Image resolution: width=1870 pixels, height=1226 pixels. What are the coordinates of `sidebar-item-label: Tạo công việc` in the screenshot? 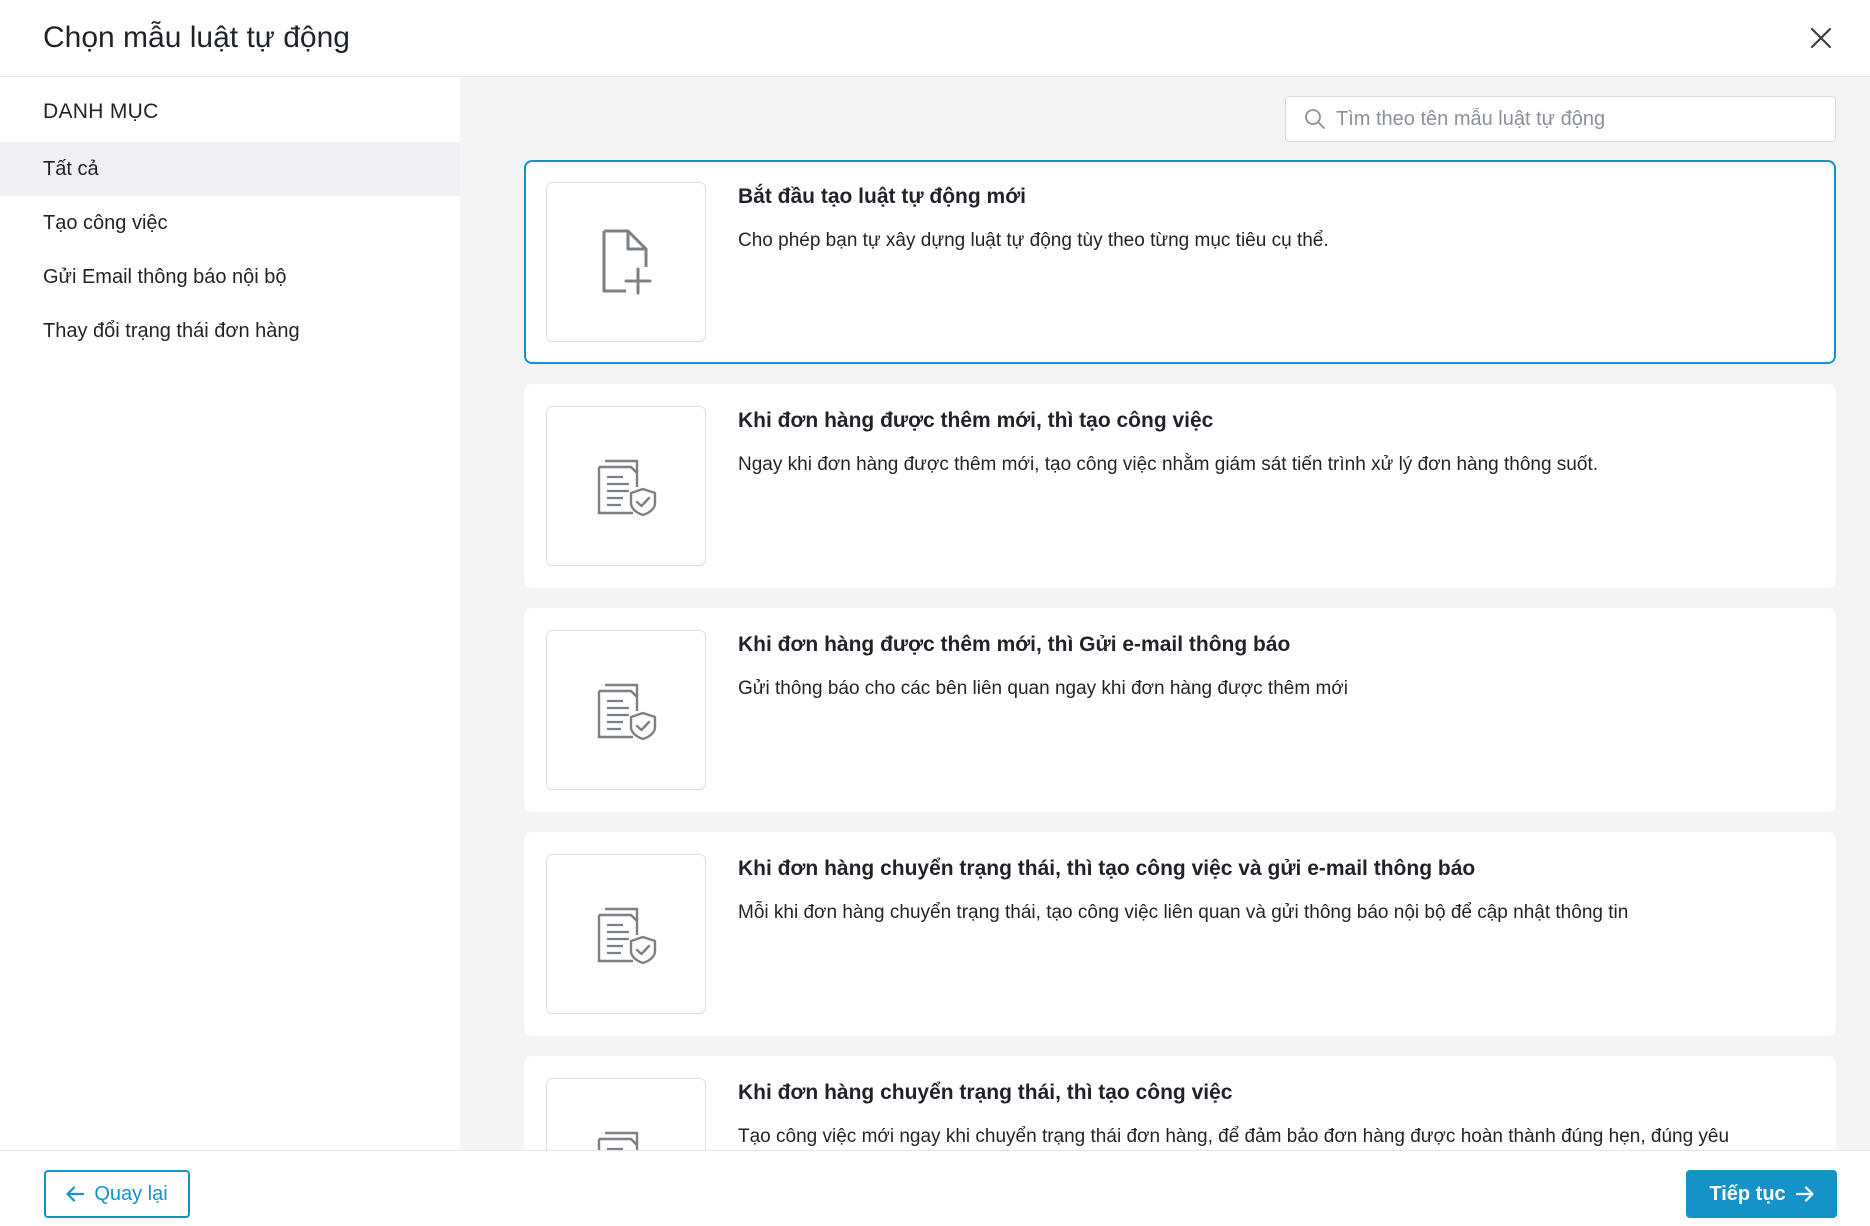 It's located at (105, 223).